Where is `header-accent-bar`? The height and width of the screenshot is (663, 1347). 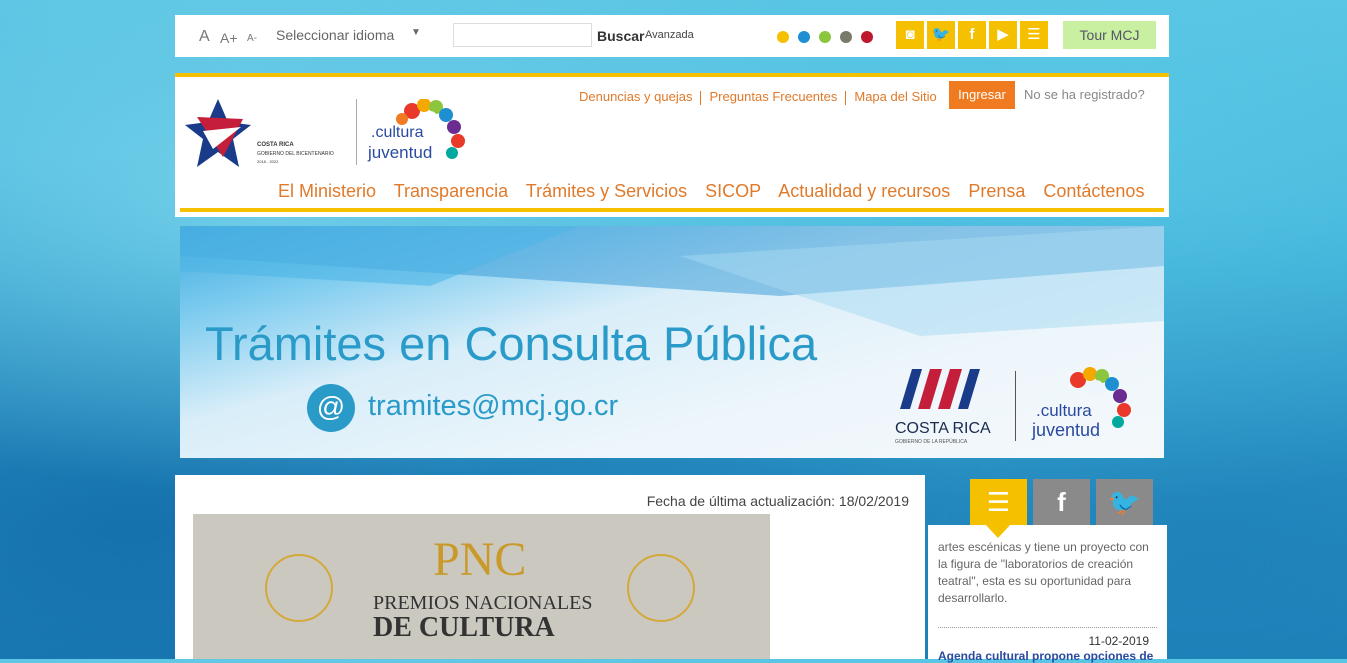 header-accent-bar is located at coordinates (672, 210).